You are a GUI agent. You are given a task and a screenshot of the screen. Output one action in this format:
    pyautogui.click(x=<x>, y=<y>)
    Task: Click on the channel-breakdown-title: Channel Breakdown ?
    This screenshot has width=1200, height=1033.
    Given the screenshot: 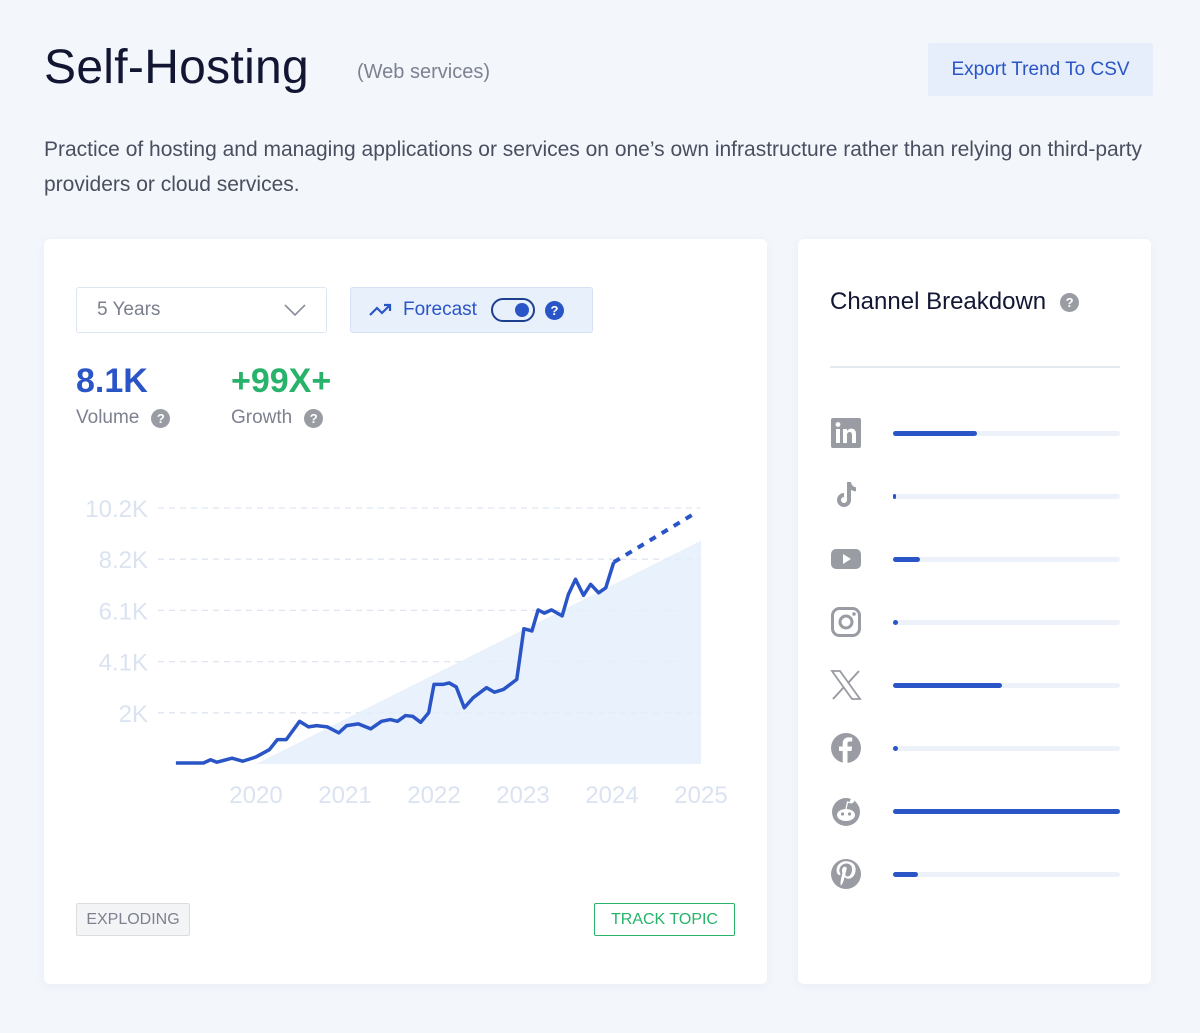 What is the action you would take?
    pyautogui.click(x=955, y=302)
    